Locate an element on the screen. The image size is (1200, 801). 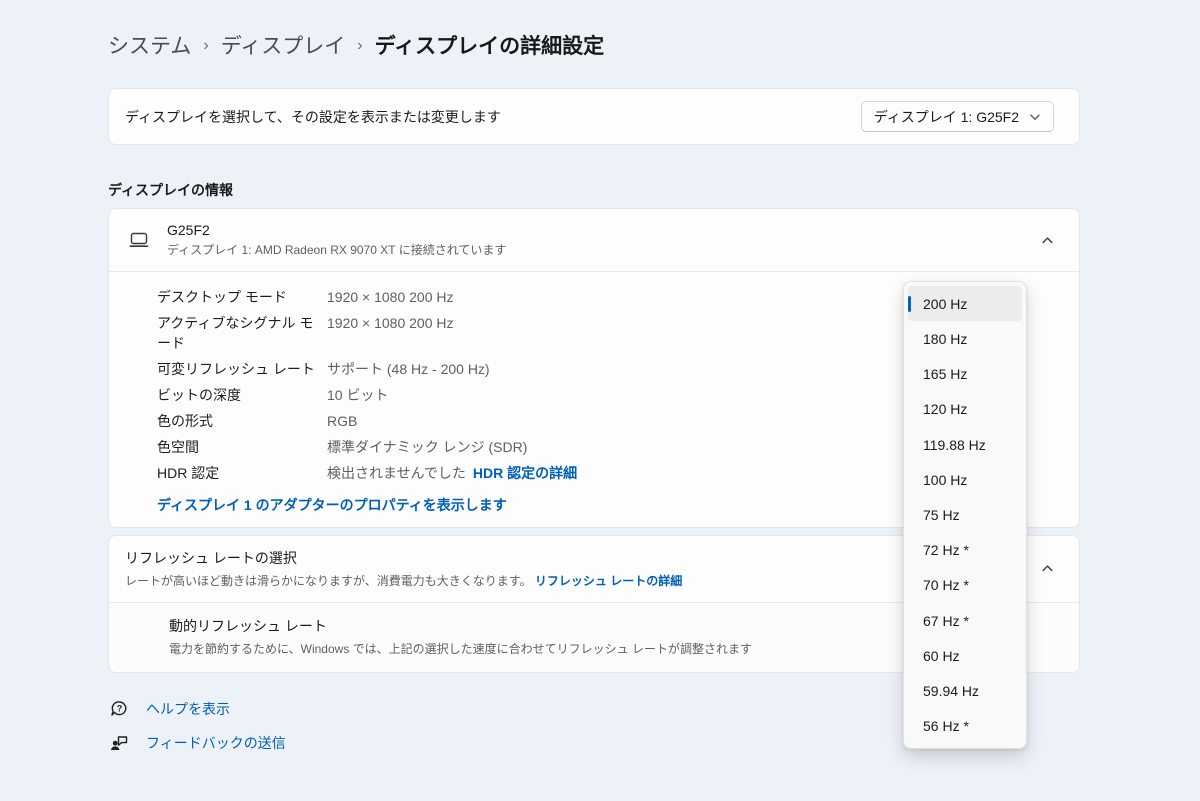
property-label: HDR 認定 is located at coordinates (188, 473).